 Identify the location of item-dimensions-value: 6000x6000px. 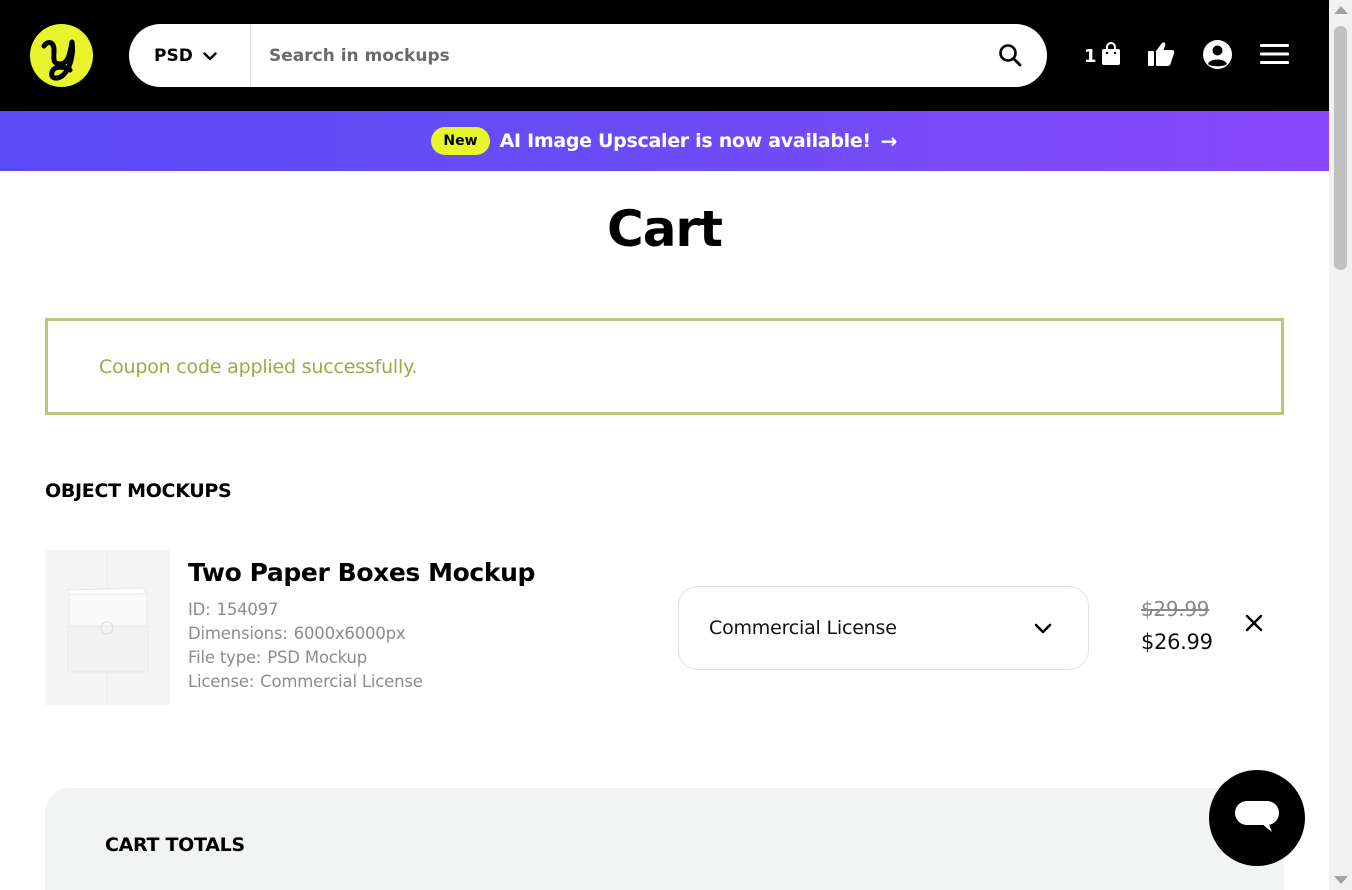
(349, 633).